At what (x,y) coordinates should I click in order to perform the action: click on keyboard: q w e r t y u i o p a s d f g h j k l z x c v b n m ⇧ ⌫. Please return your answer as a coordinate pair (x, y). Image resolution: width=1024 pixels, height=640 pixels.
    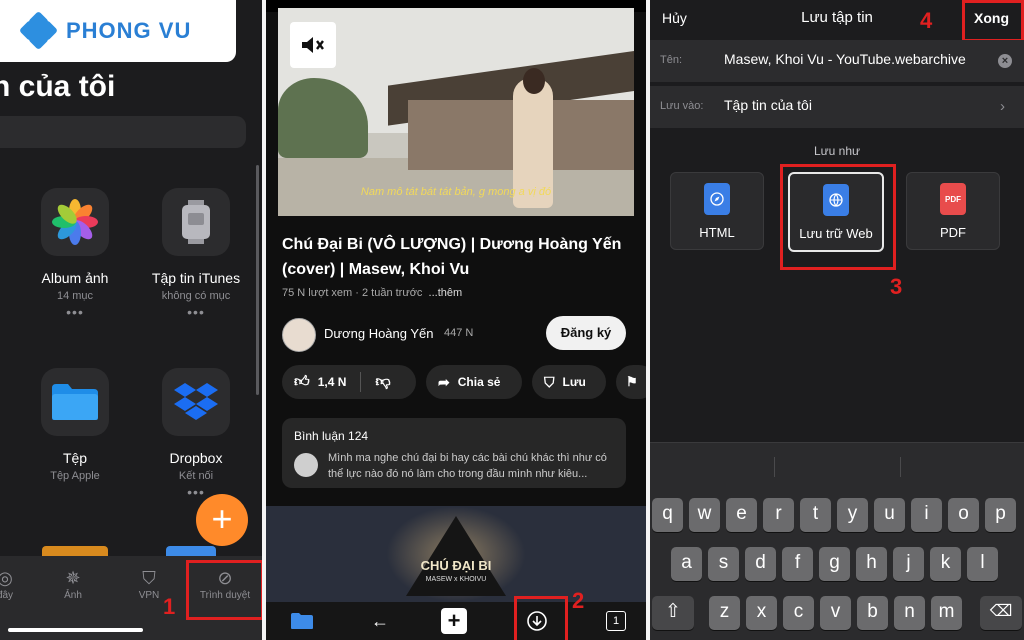
    Looking at the image, I should click on (837, 541).